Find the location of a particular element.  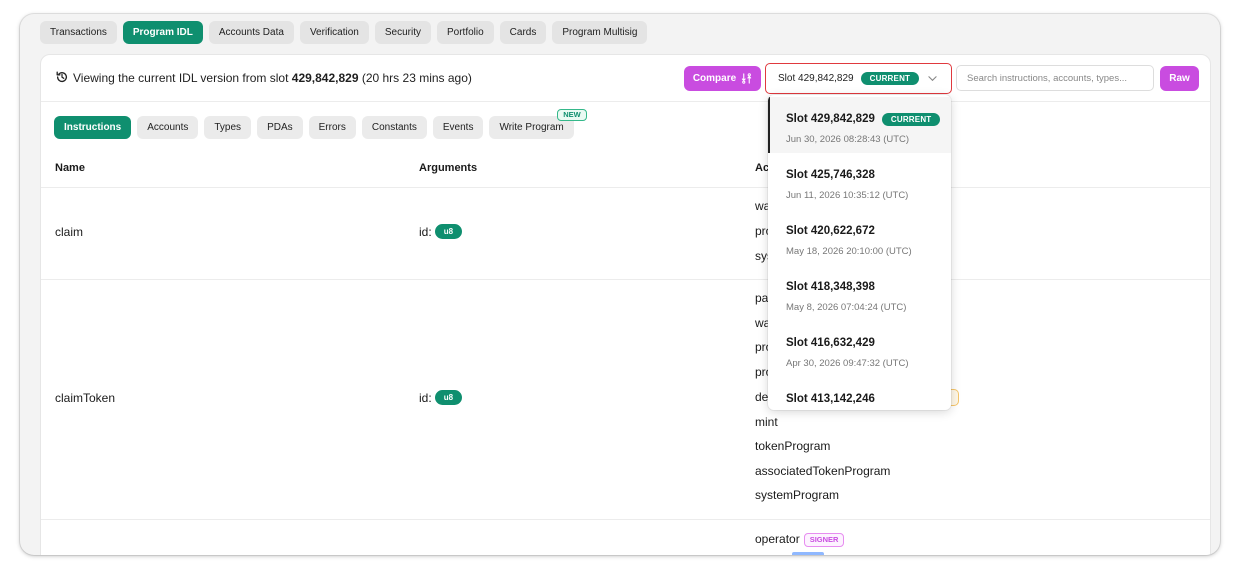

slot-option-date: May 18, 2026 20:10:00 (UTC) is located at coordinates (849, 251).